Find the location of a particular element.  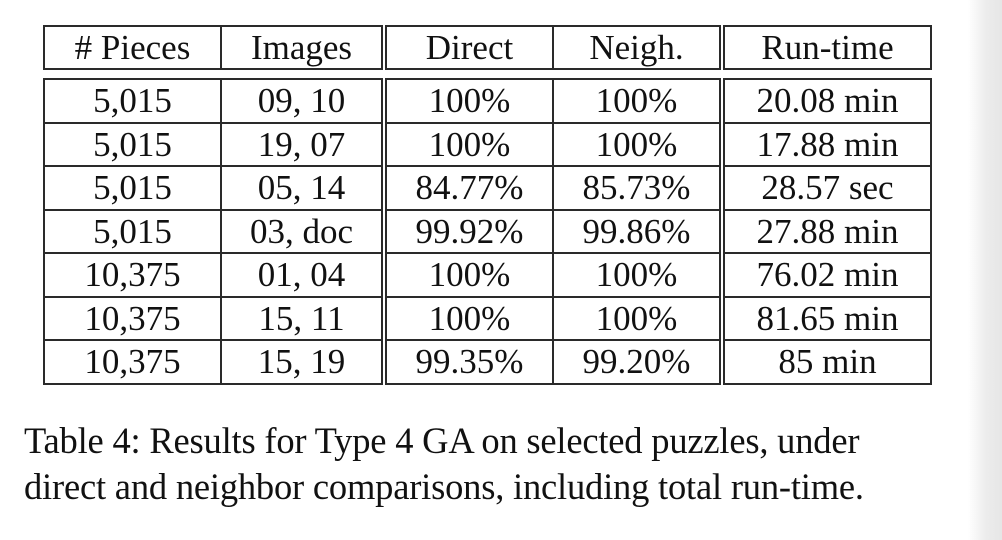

cell-neigh: 85.73% is located at coordinates (637, 188).